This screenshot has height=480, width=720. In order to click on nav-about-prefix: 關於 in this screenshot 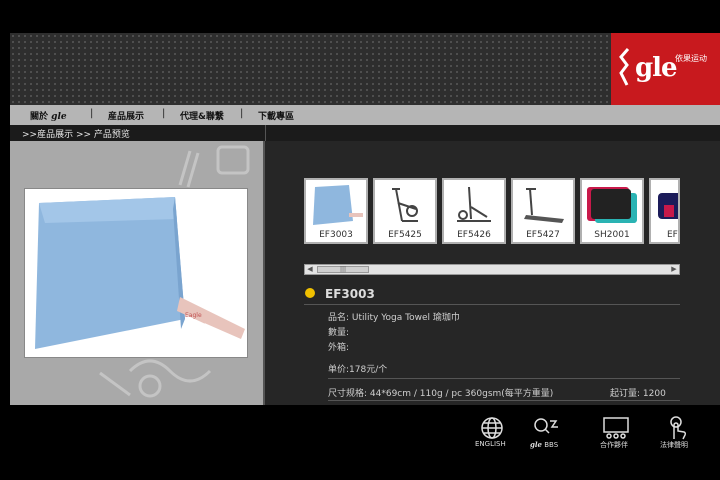, I will do `click(39, 117)`.